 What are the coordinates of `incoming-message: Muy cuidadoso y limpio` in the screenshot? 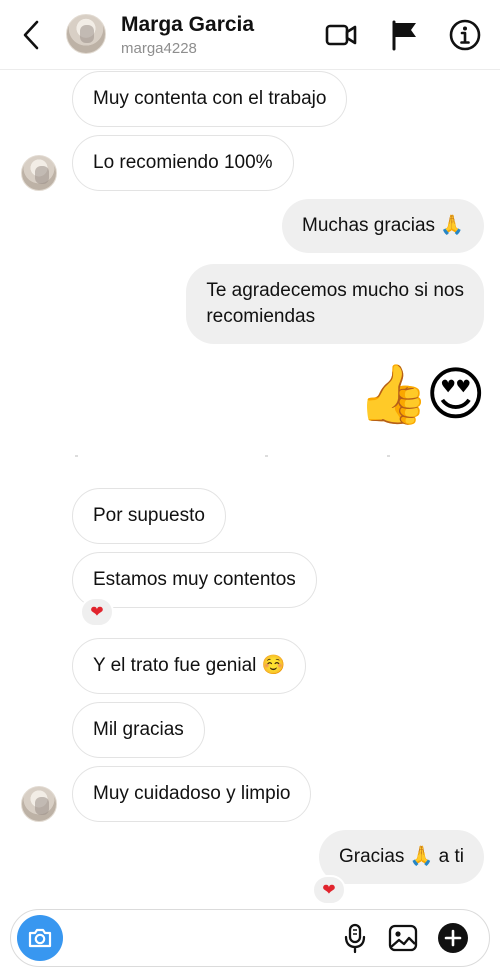 It's located at (192, 794).